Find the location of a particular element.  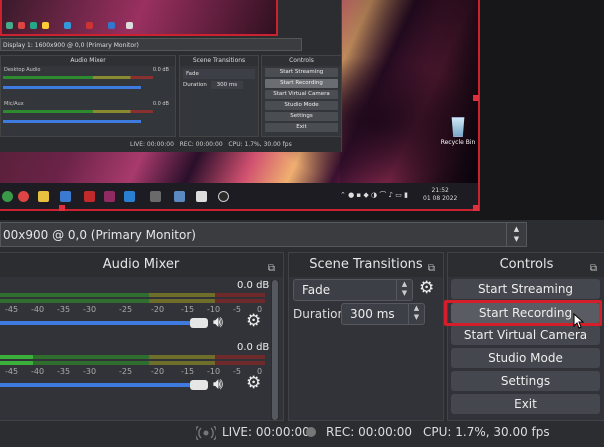

mixer-scrollbar is located at coordinates (275, 350).